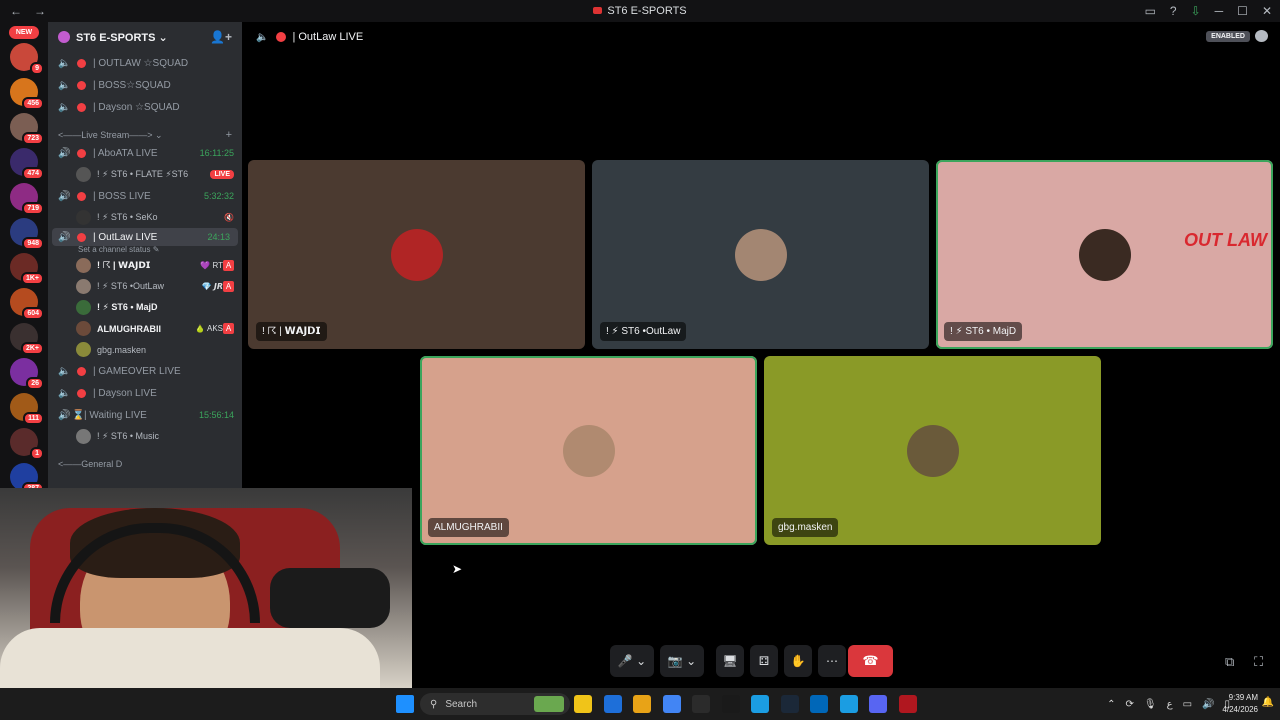  I want to click on help-icon: ?, so click(1173, 11).